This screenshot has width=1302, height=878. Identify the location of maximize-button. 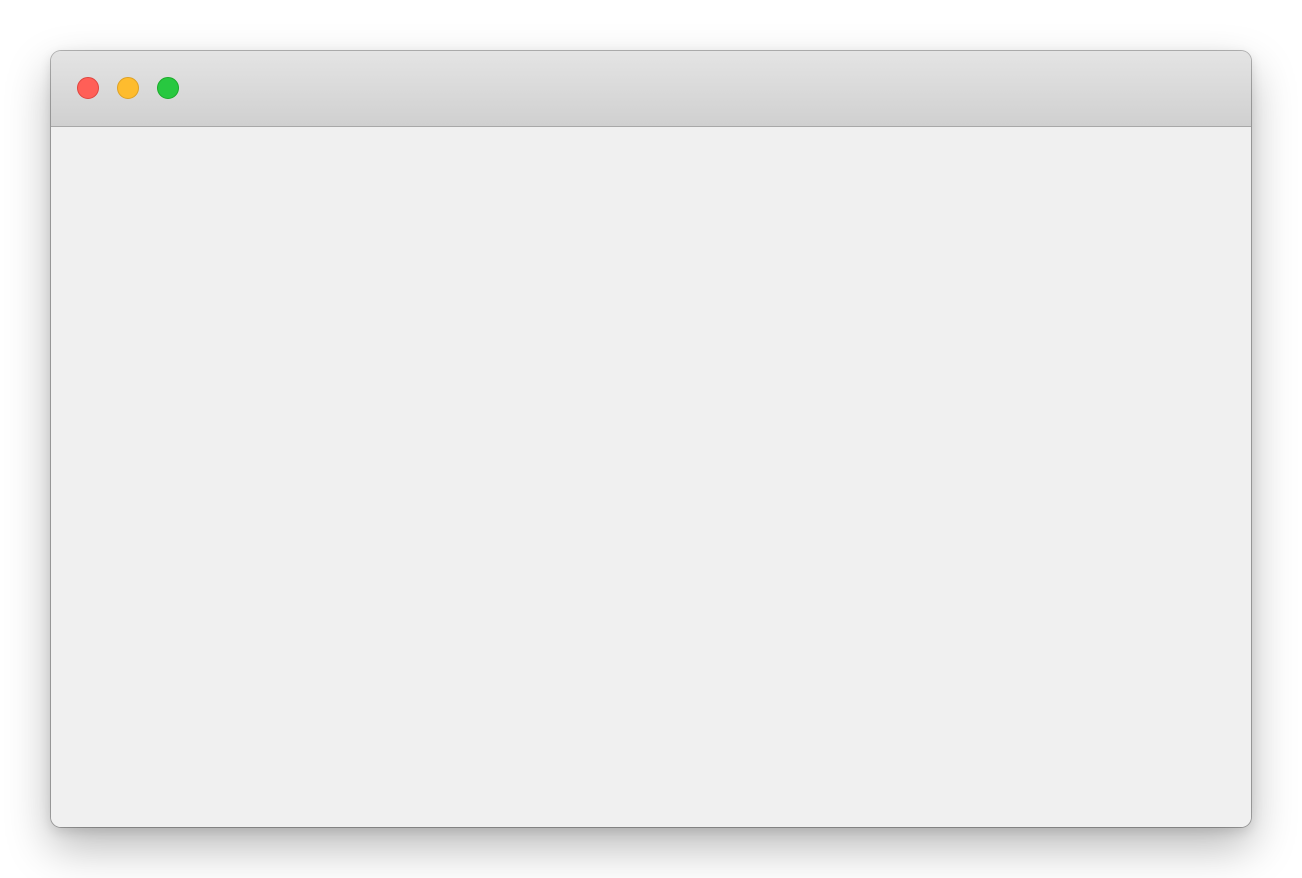
(168, 88).